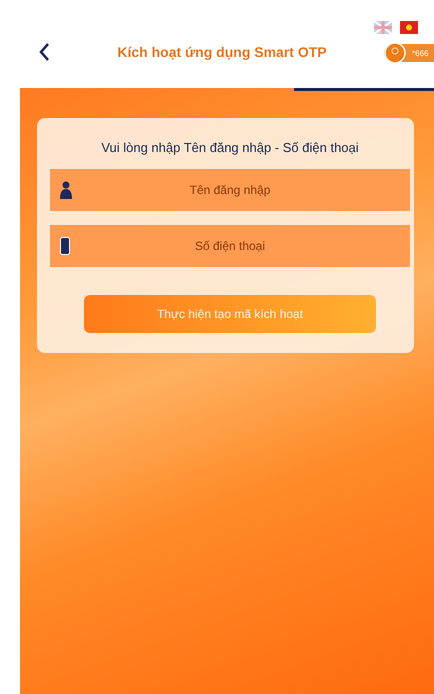  What do you see at coordinates (66, 190) in the screenshot?
I see `person-icon` at bounding box center [66, 190].